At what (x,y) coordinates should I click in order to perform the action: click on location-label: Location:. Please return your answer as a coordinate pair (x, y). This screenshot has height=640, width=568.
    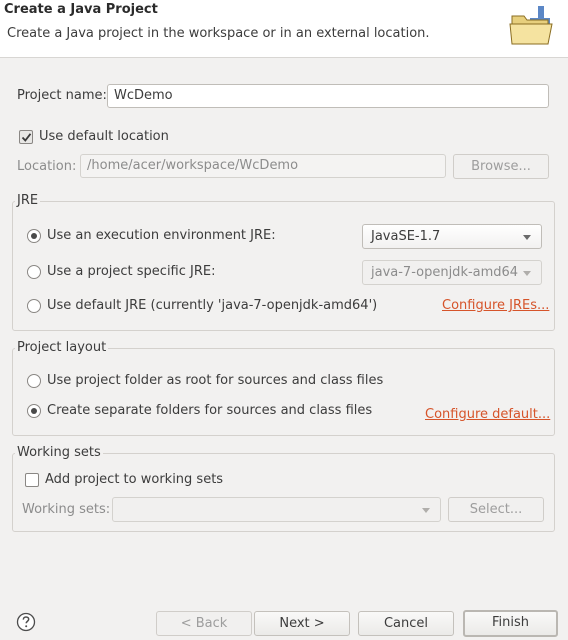
    Looking at the image, I should click on (47, 166).